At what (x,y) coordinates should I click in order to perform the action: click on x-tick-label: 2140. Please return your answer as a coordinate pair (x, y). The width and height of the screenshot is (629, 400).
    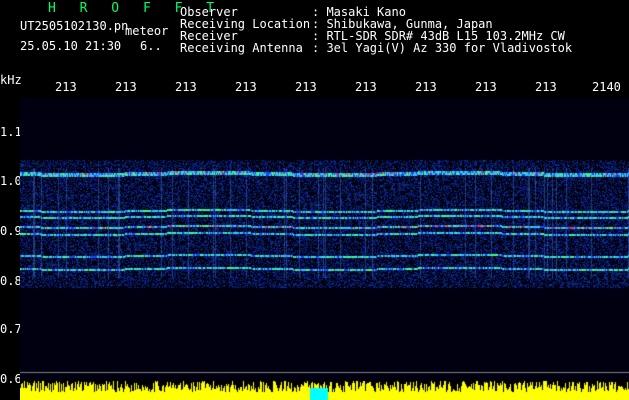
    Looking at the image, I should click on (606, 87).